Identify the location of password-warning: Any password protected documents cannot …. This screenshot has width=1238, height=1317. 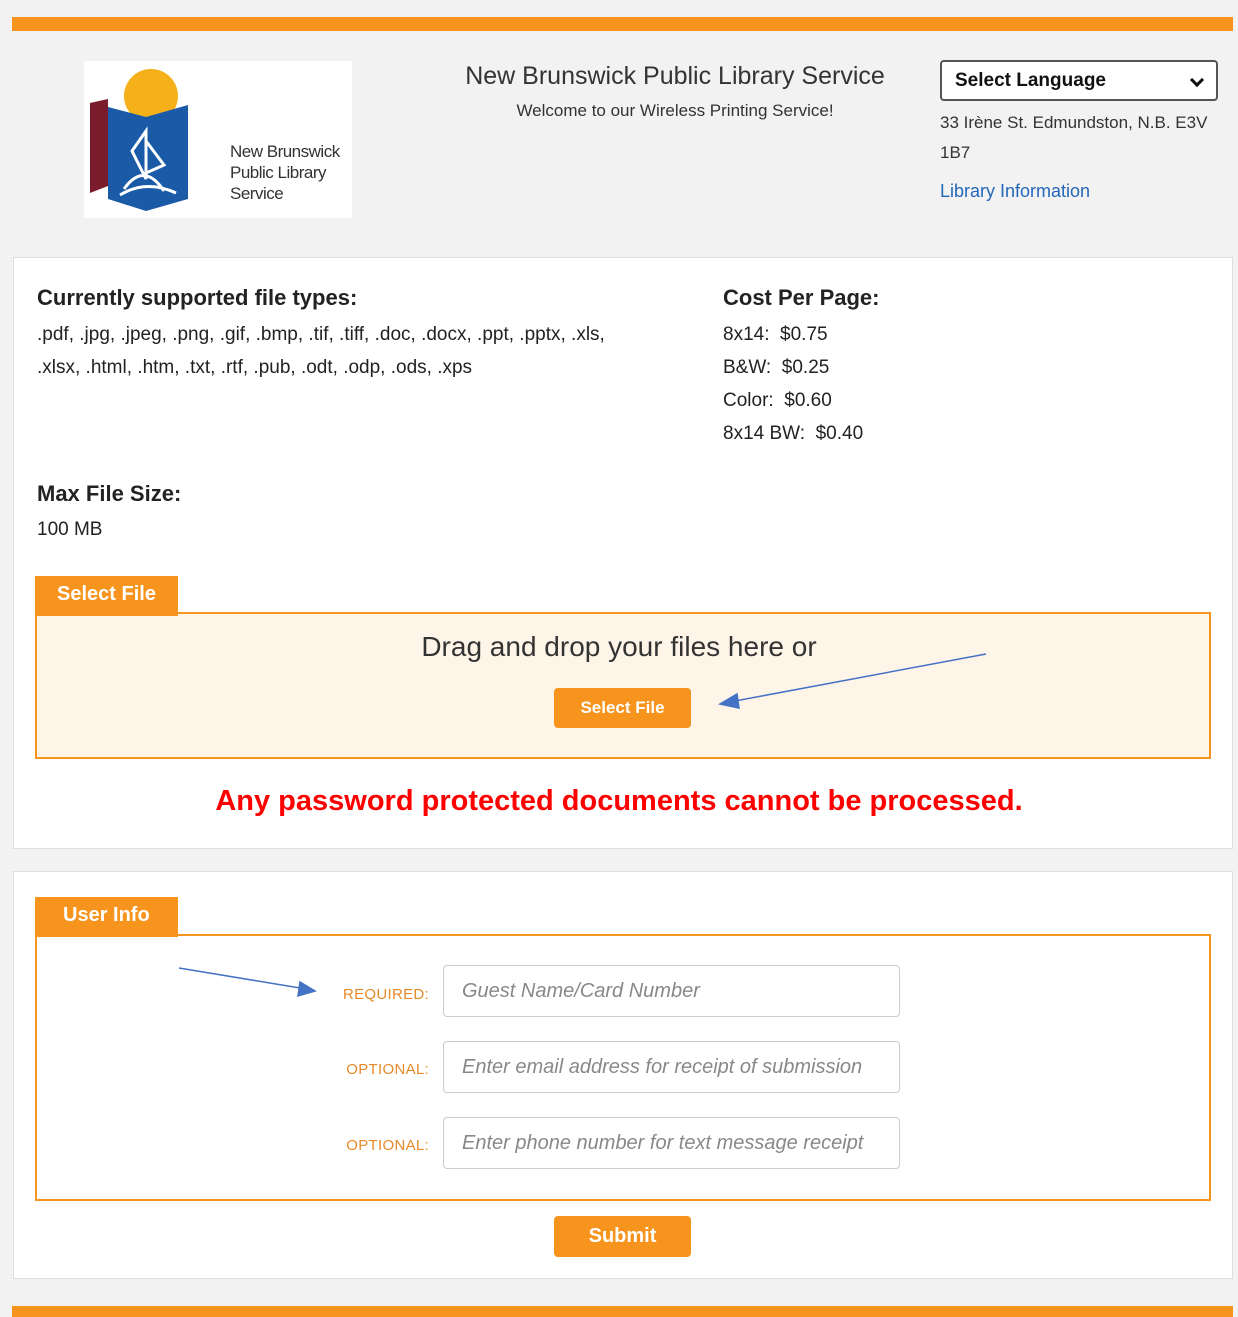
(619, 801).